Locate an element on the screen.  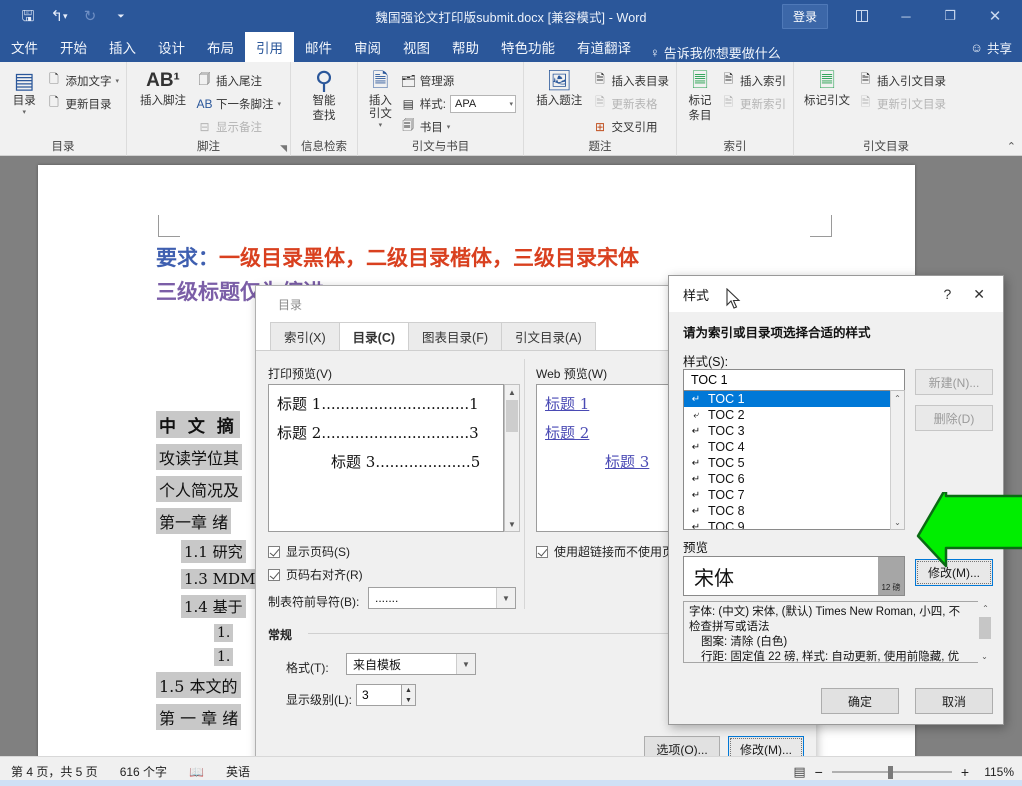
print-preview-scrollbar: ▲ ▼ is located at coordinates (512, 458).